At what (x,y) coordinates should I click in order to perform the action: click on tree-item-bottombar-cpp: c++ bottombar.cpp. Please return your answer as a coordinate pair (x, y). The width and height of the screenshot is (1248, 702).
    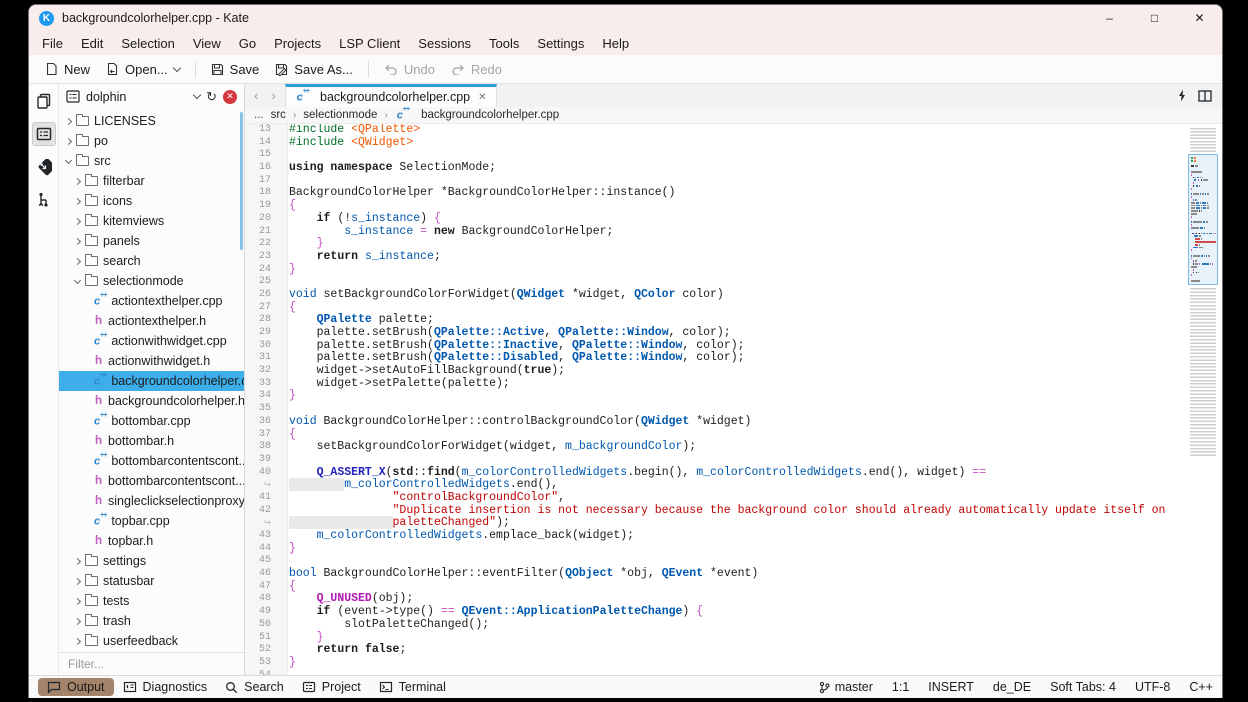
    Looking at the image, I should click on (151, 421).